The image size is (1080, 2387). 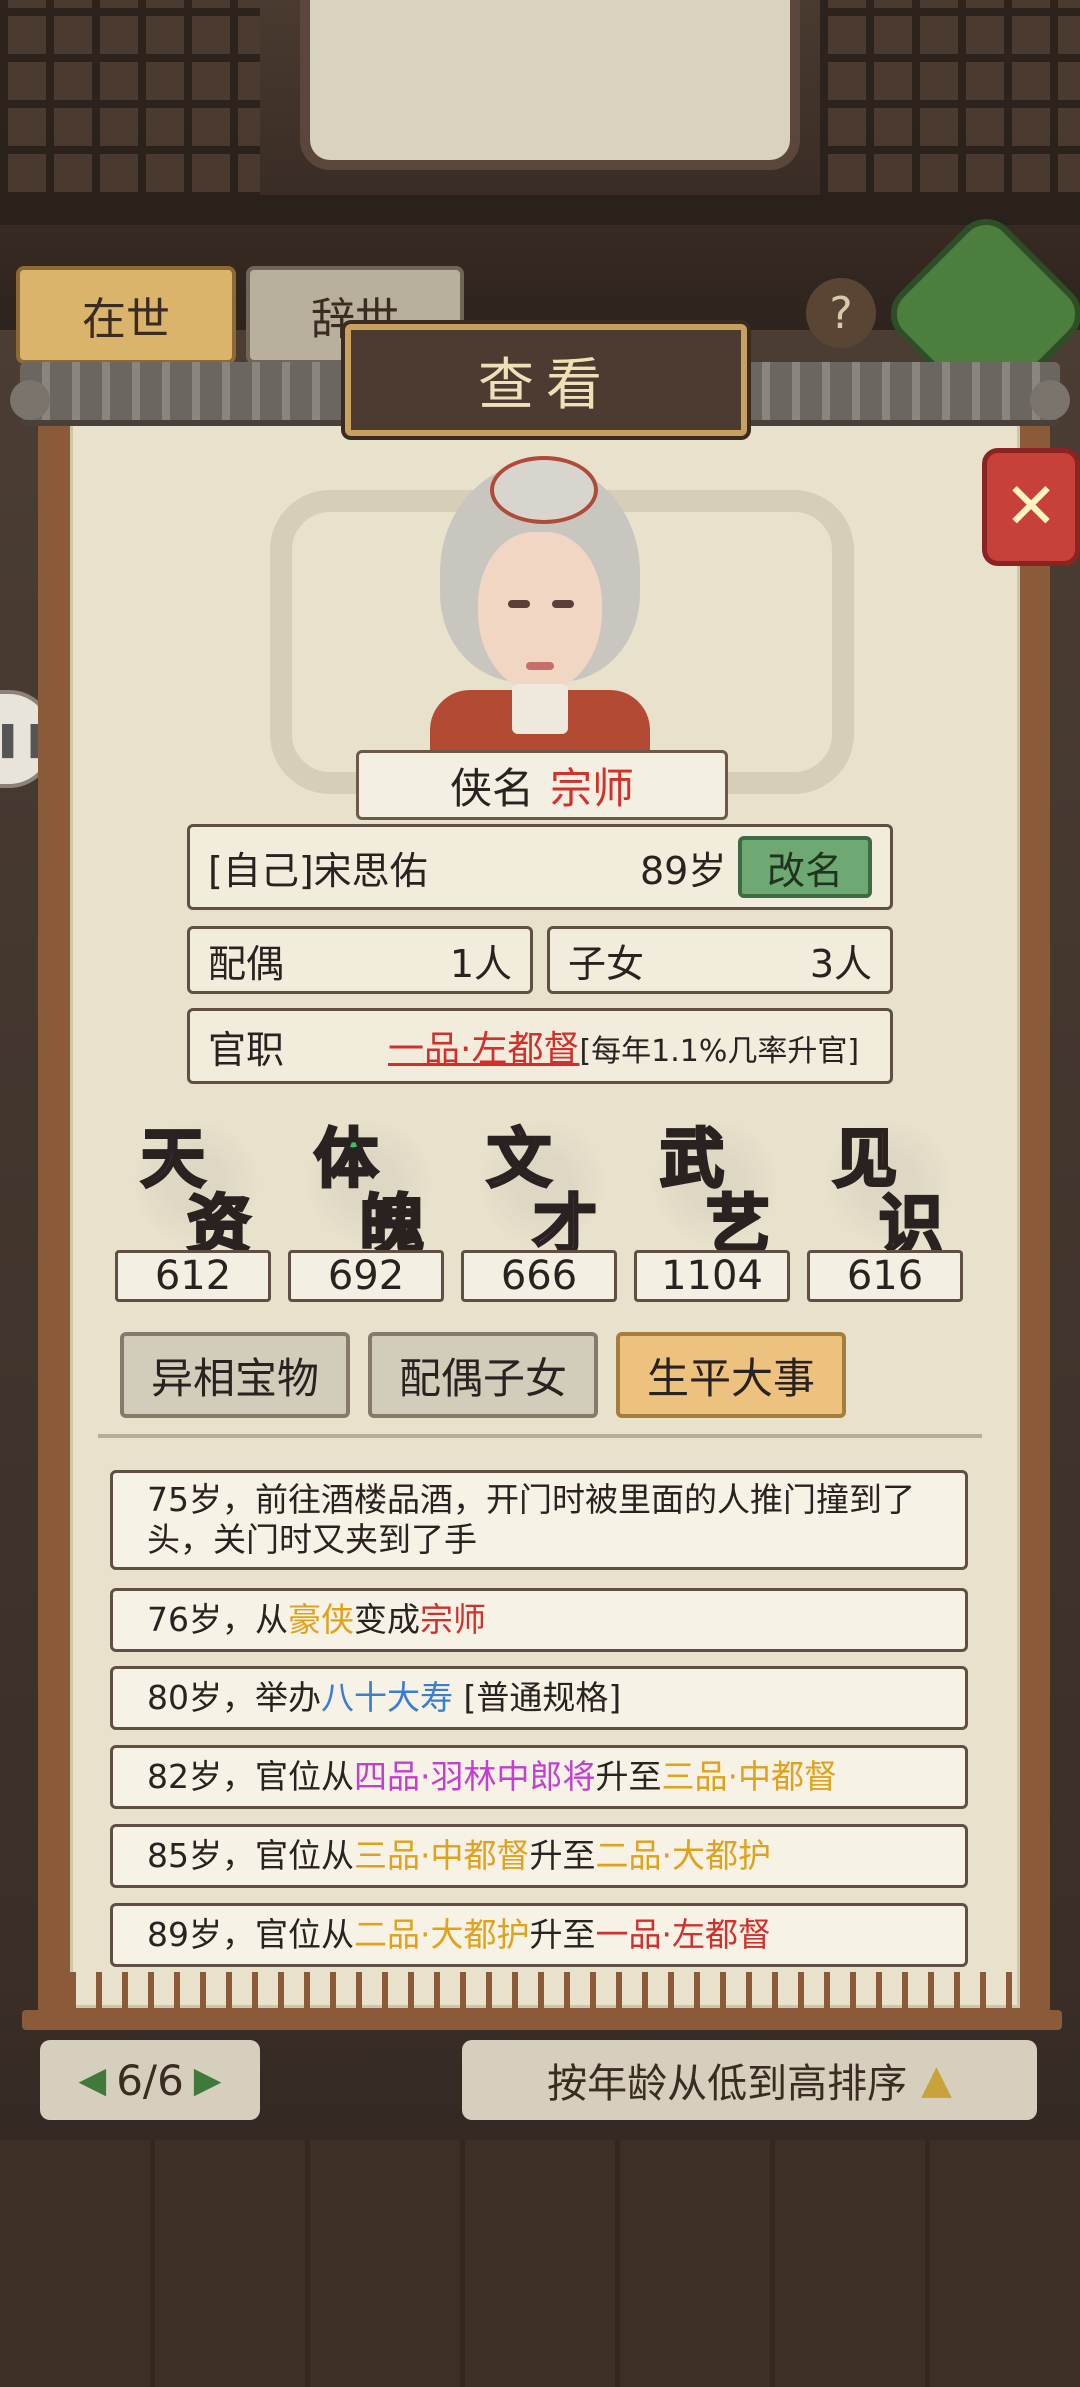 What do you see at coordinates (840, 963) in the screenshot?
I see `children-count: 3人` at bounding box center [840, 963].